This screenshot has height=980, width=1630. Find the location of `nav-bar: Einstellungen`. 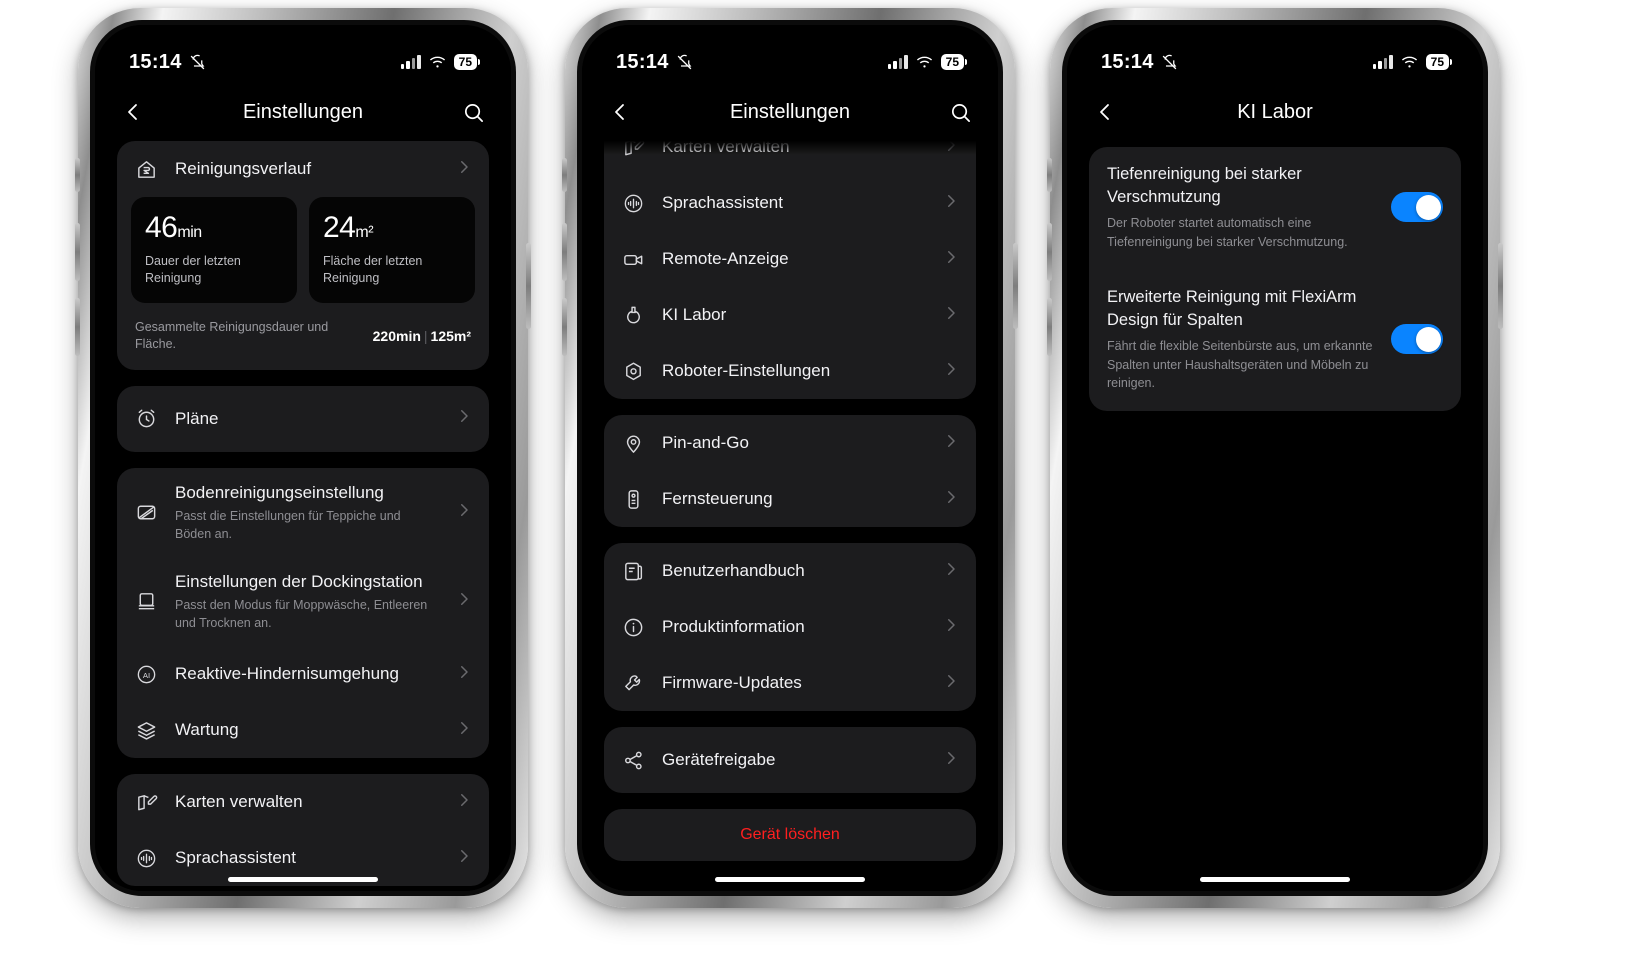

nav-bar: Einstellungen is located at coordinates (303, 112).